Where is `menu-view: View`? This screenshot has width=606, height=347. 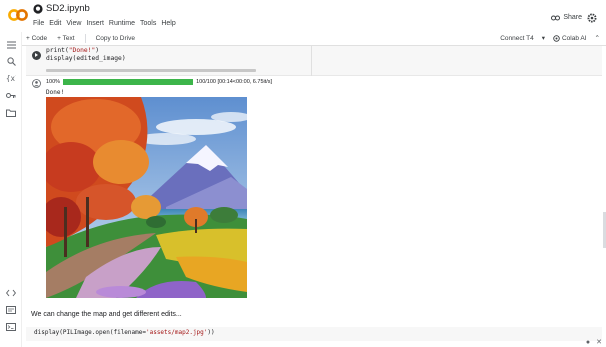 menu-view: View is located at coordinates (73, 23).